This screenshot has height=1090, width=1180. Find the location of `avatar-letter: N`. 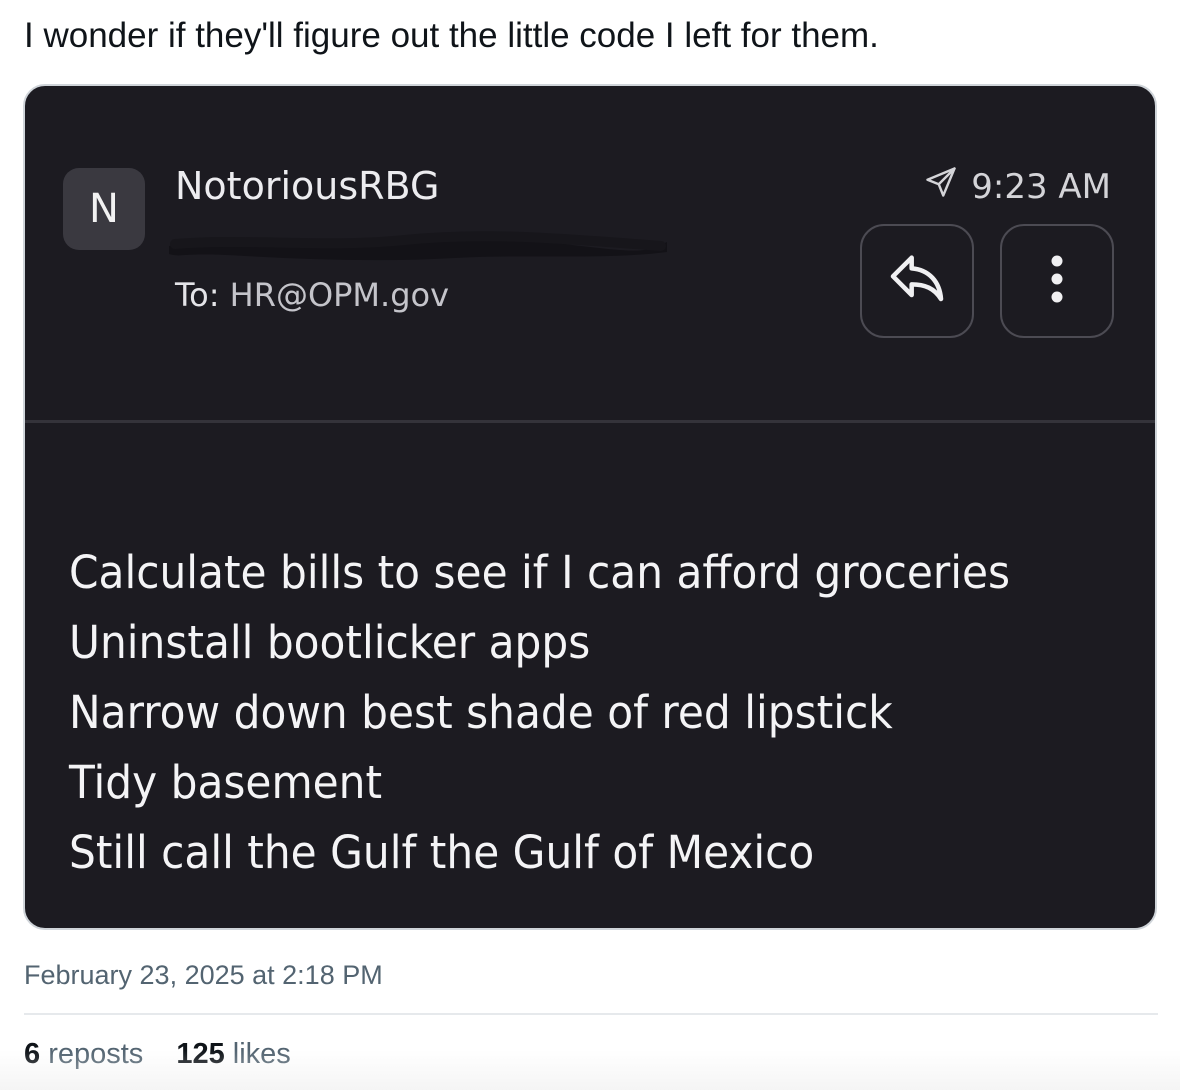

avatar-letter: N is located at coordinates (104, 209).